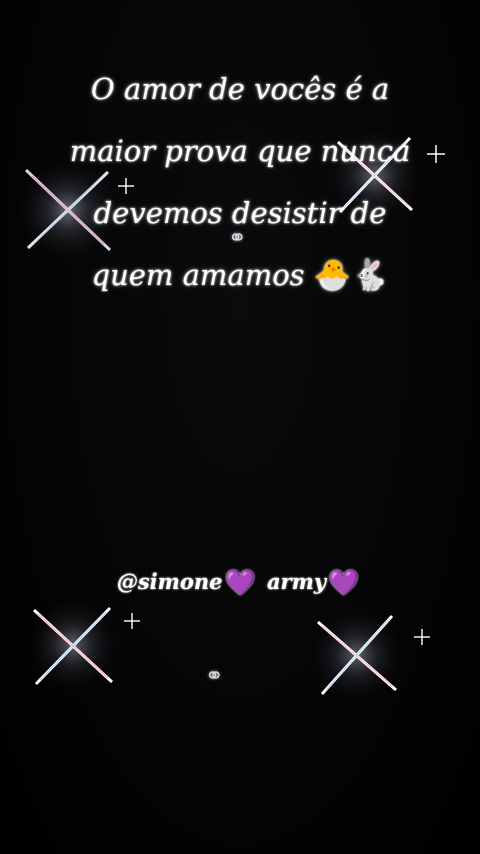 The width and height of the screenshot is (480, 854). Describe the element at coordinates (198, 275) in the screenshot. I see `quote-line: quem amamos` at that location.